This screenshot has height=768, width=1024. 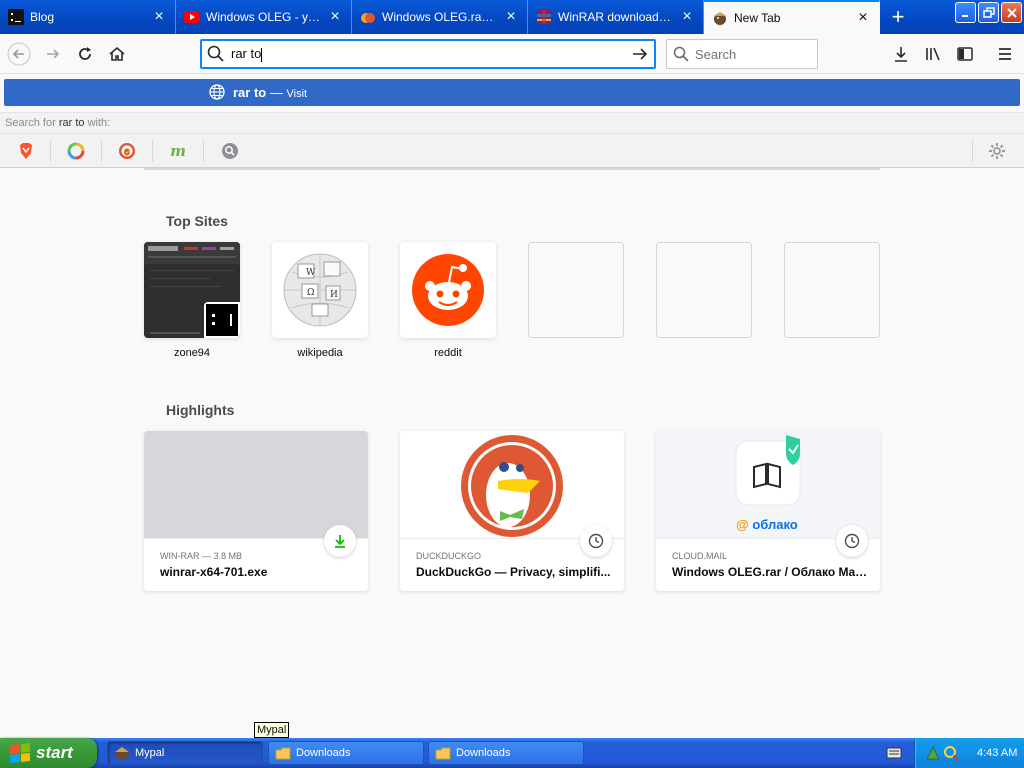 What do you see at coordinates (246, 54) in the screenshot?
I see `address-bar-value: rar to` at bounding box center [246, 54].